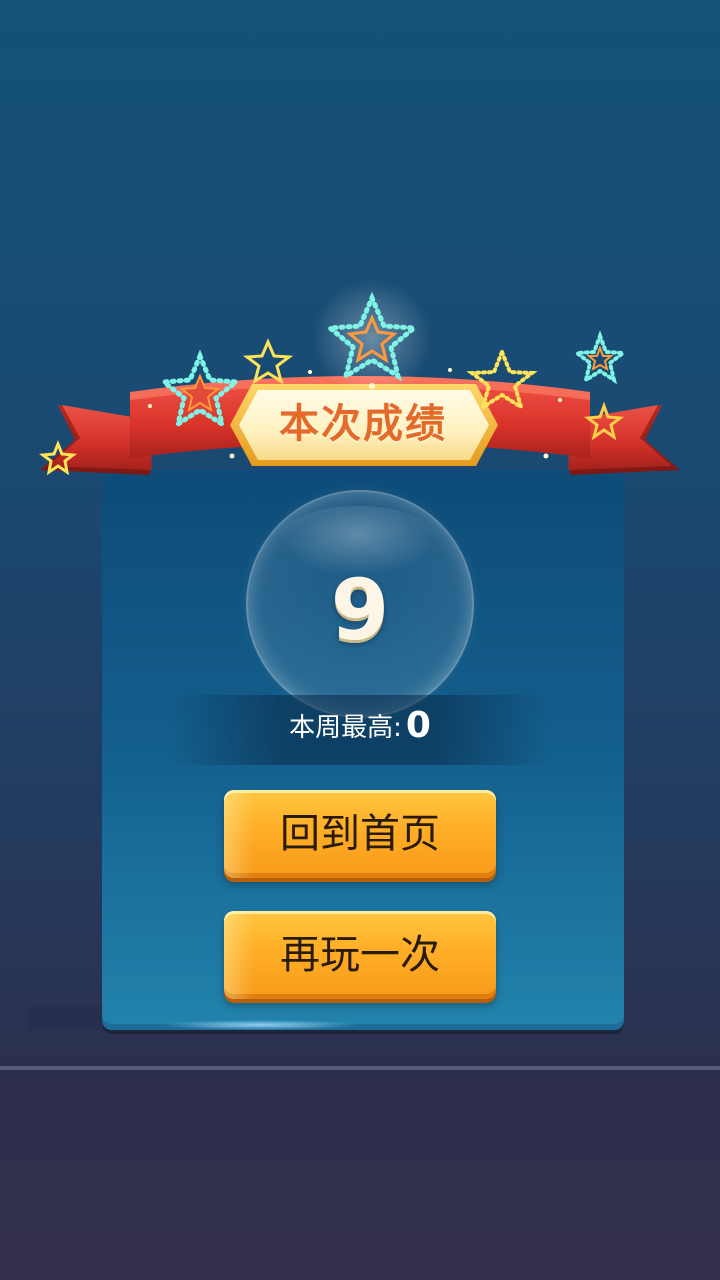 Image resolution: width=720 pixels, height=1280 pixels. What do you see at coordinates (360, 955) in the screenshot?
I see `replay-button: 再玩一次` at bounding box center [360, 955].